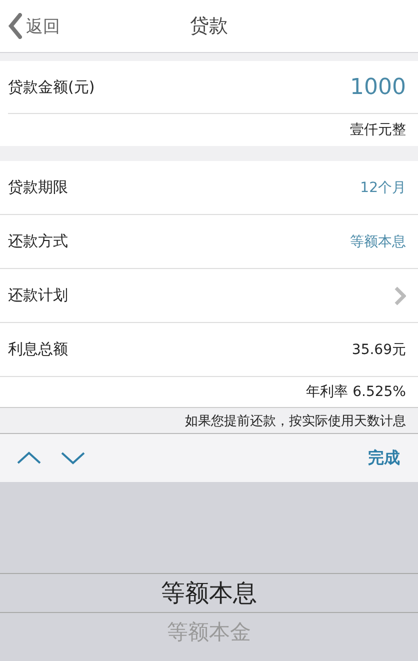 The width and height of the screenshot is (418, 661). Describe the element at coordinates (356, 392) in the screenshot. I see `annual-rate-text: 年利率 6.525%` at that location.